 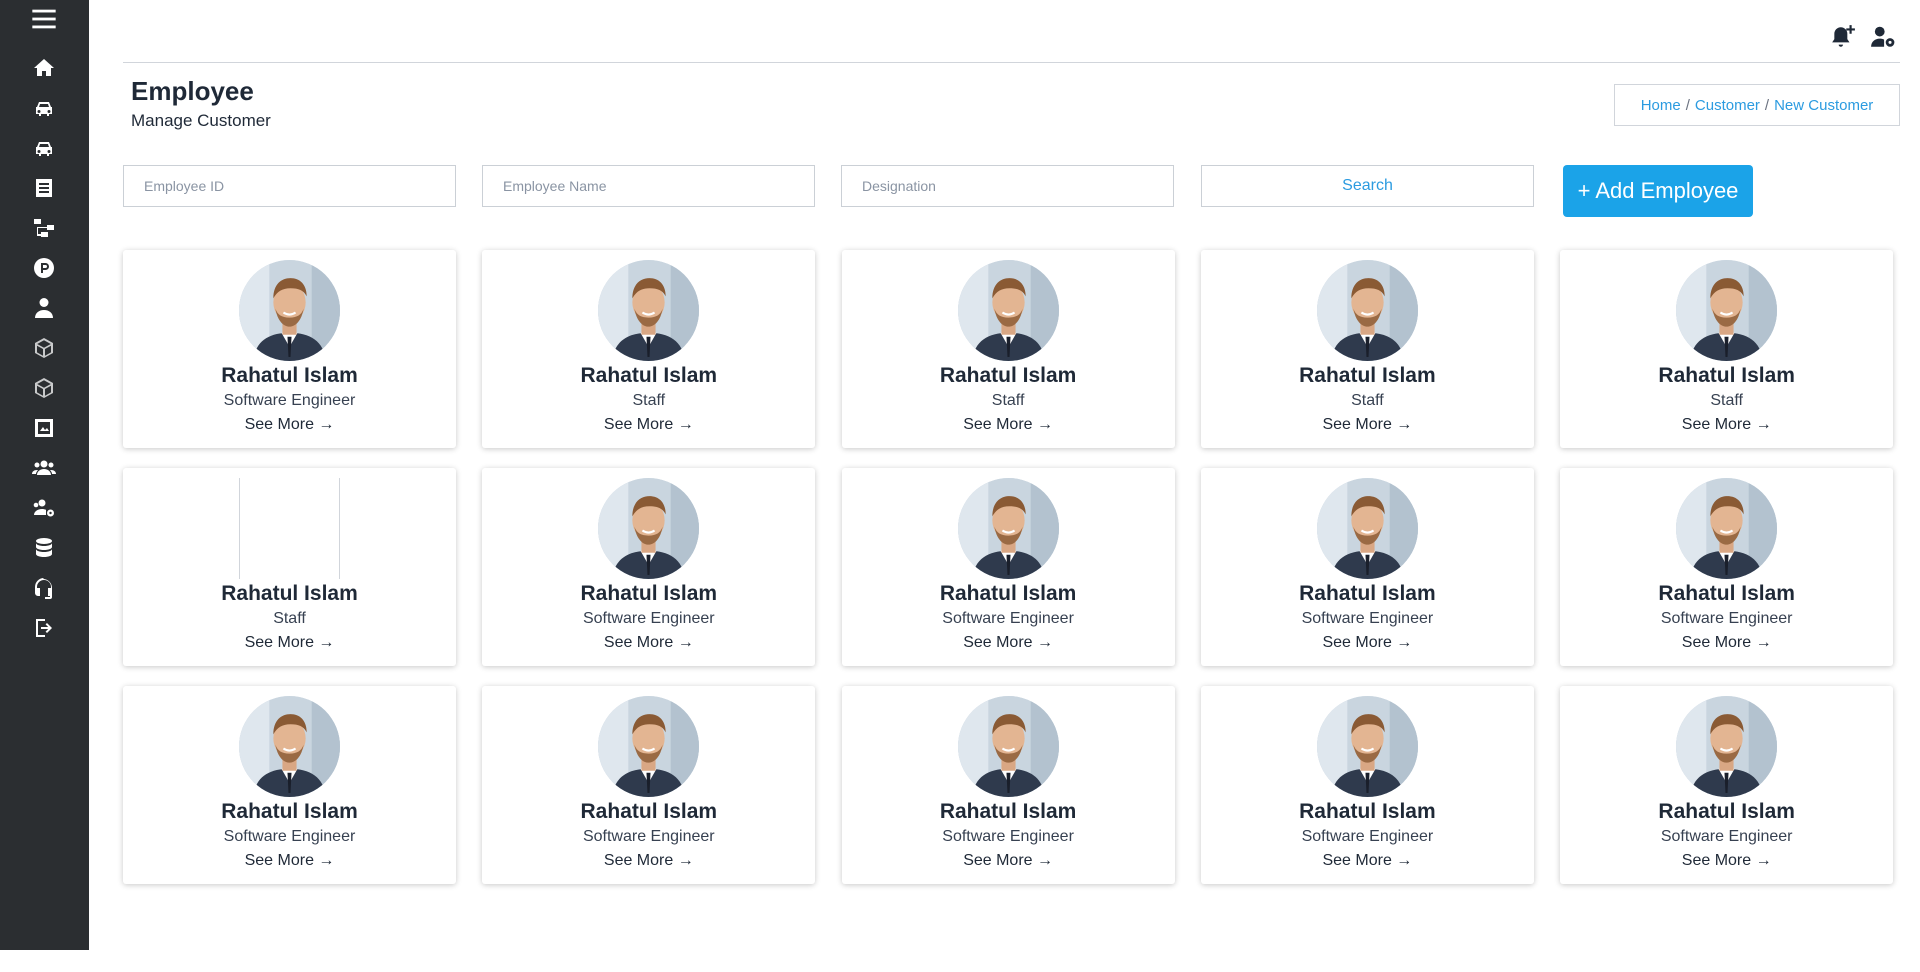 What do you see at coordinates (44, 508) in the screenshot?
I see `users-gear-icon` at bounding box center [44, 508].